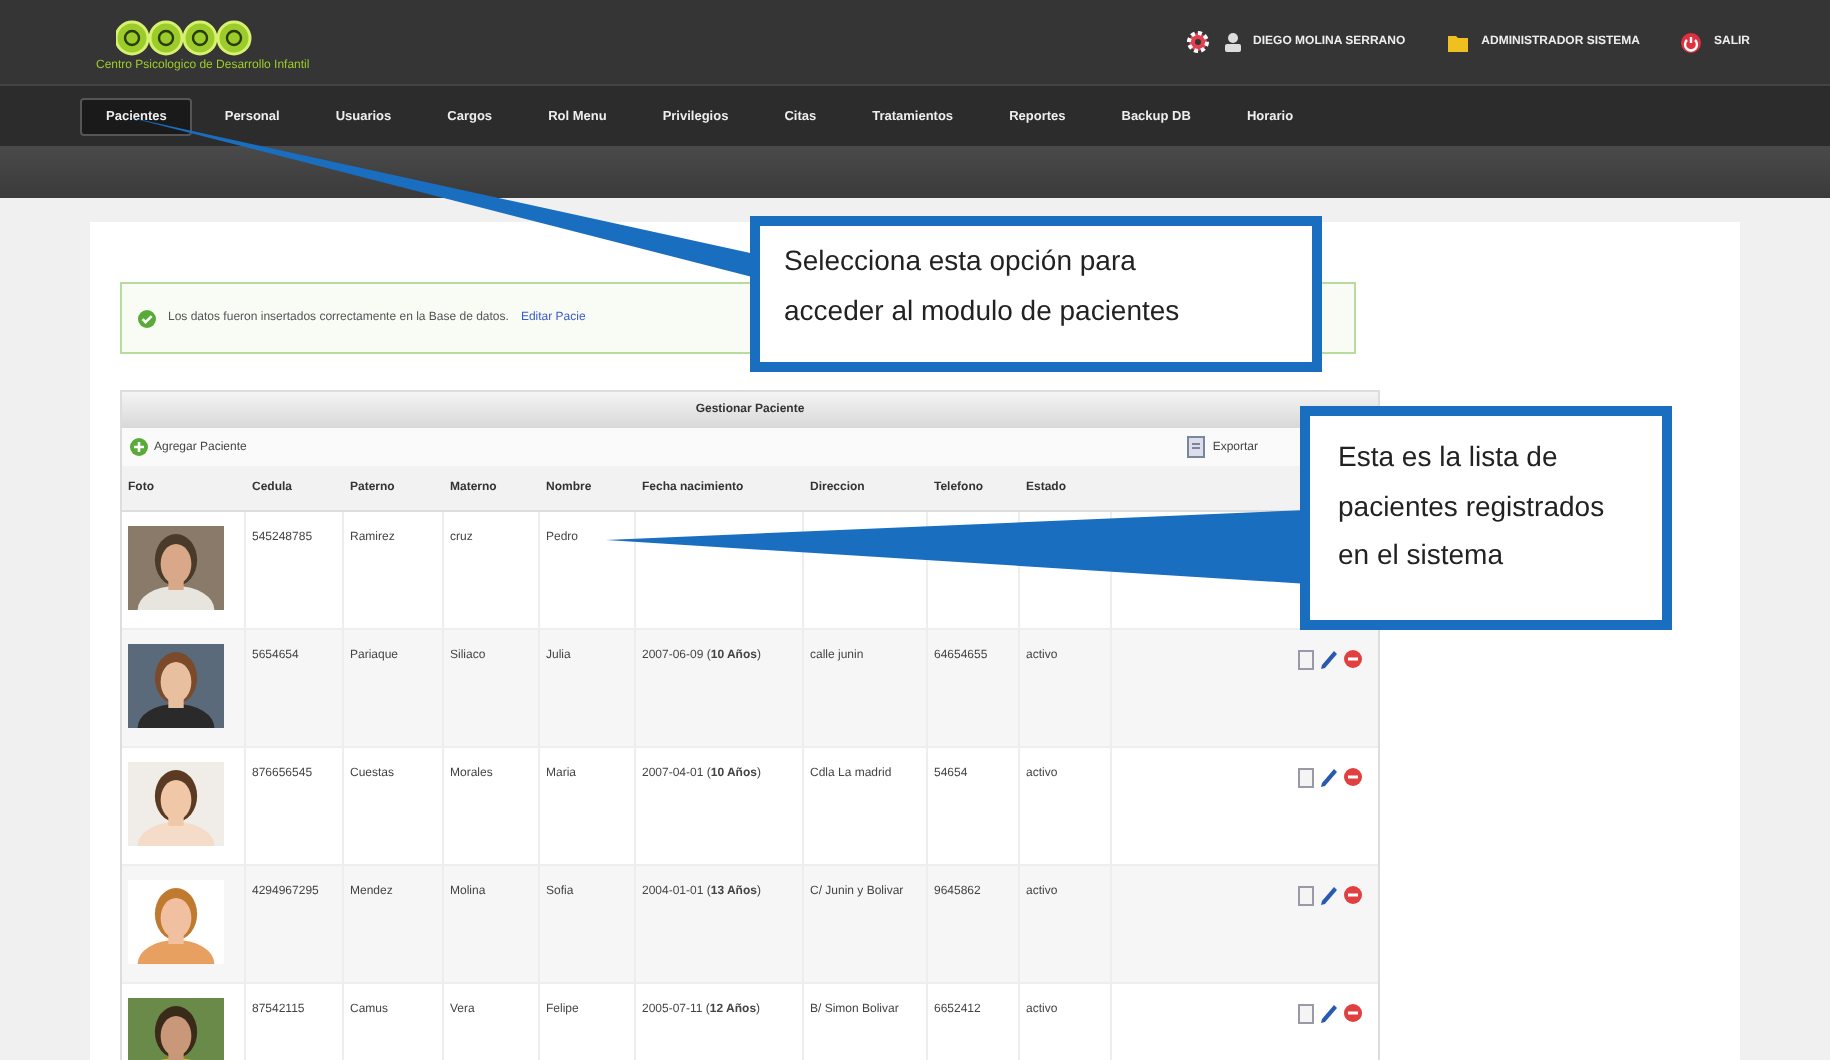 This screenshot has height=1060, width=1830. What do you see at coordinates (1486, 518) in the screenshot?
I see `callout-box: Esta es la lista de pacientes registrados en el sistema` at bounding box center [1486, 518].